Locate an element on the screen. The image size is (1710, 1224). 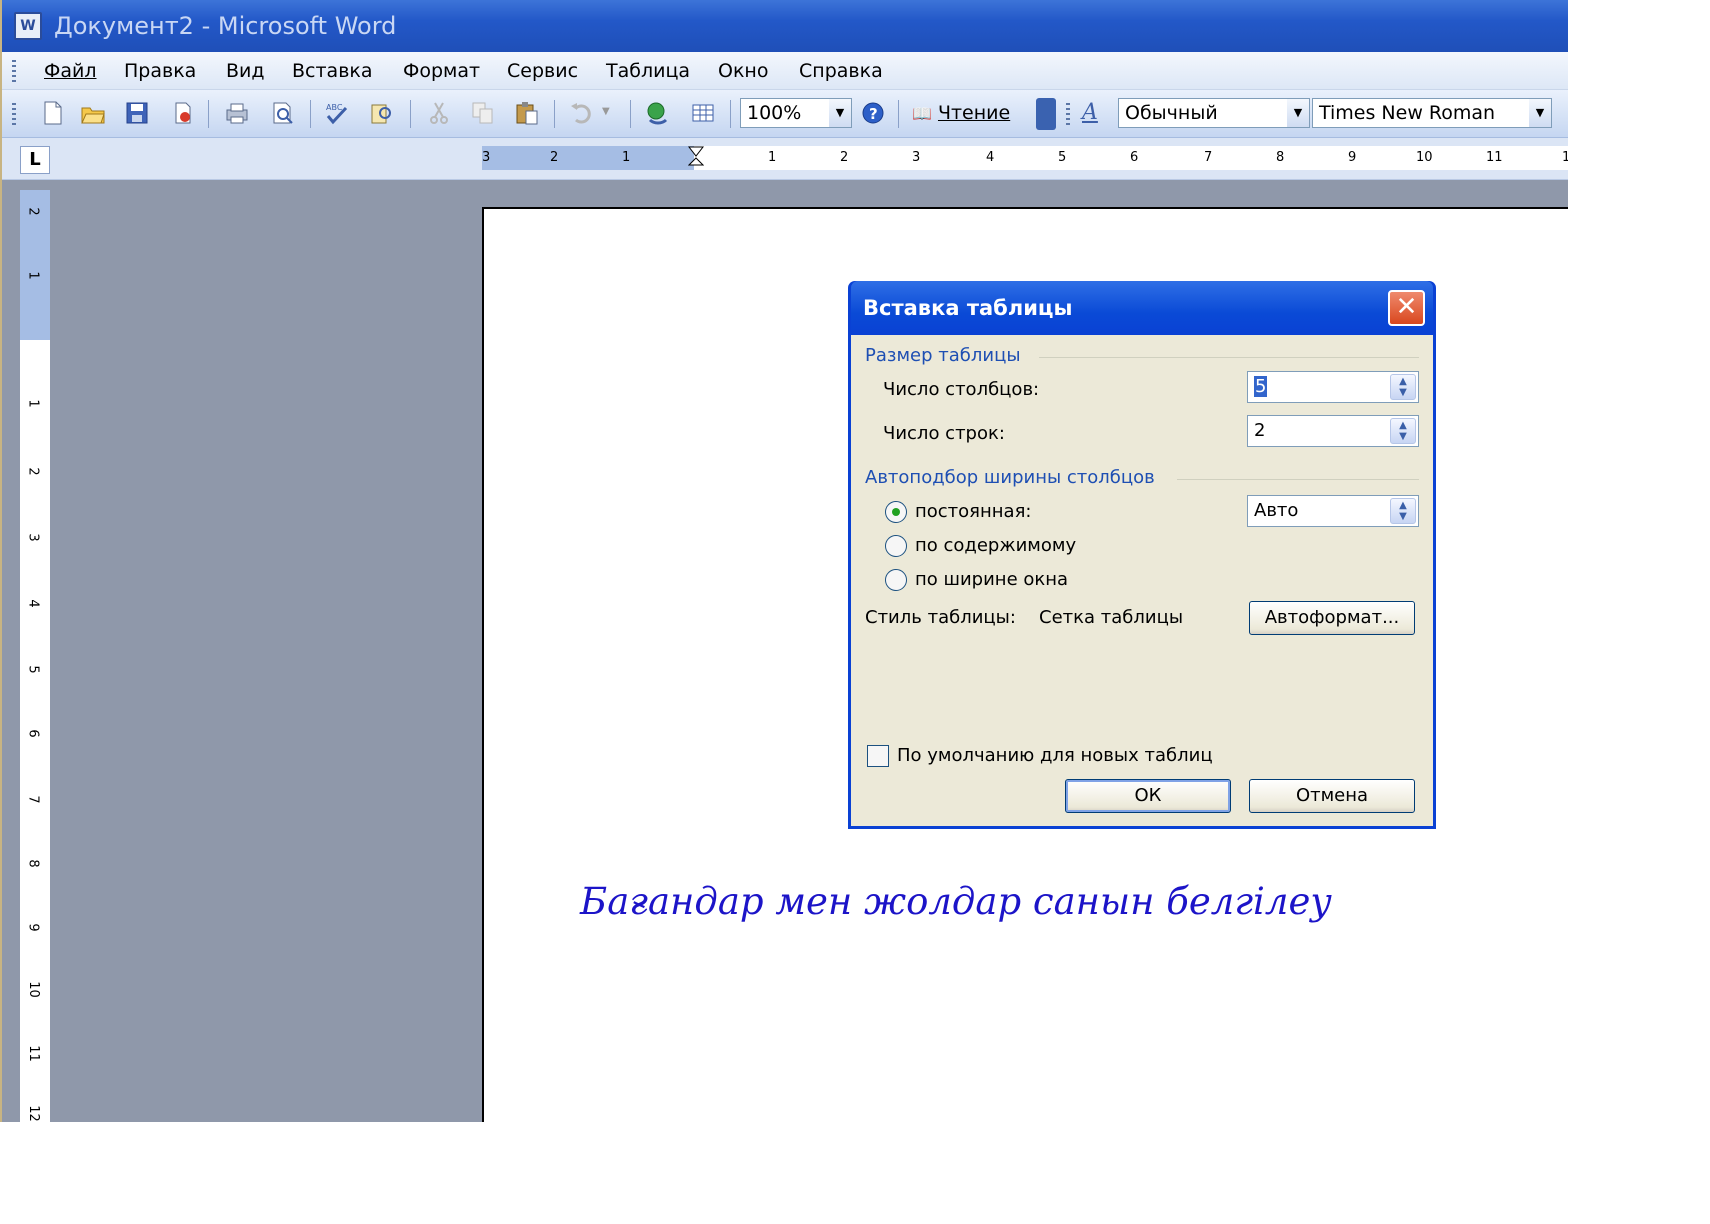
research-icon is located at coordinates (381, 113).